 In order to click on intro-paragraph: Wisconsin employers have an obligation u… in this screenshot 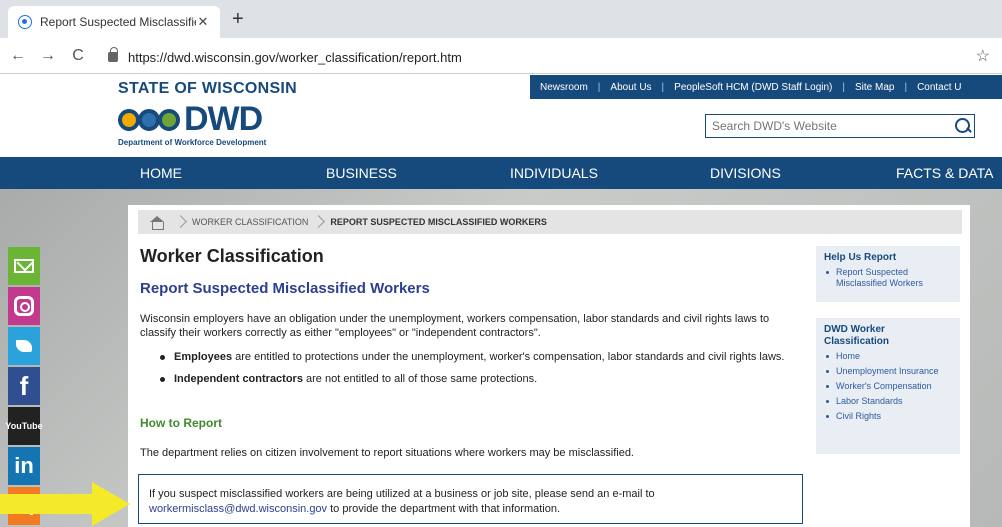, I will do `click(455, 326)`.